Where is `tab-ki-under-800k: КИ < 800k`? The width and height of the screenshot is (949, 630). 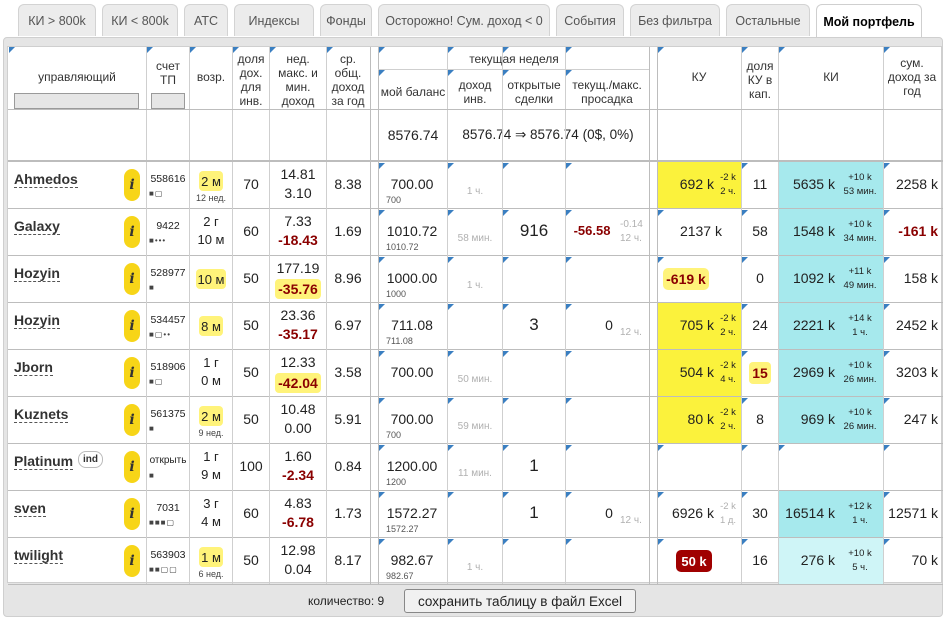
tab-ki-under-800k: КИ < 800k is located at coordinates (140, 20).